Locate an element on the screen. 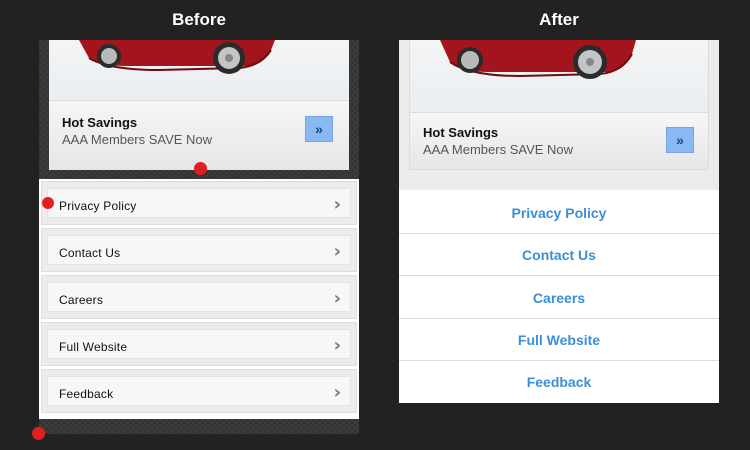 The width and height of the screenshot is (750, 450). menu-item-label: Contact Us is located at coordinates (90, 253).